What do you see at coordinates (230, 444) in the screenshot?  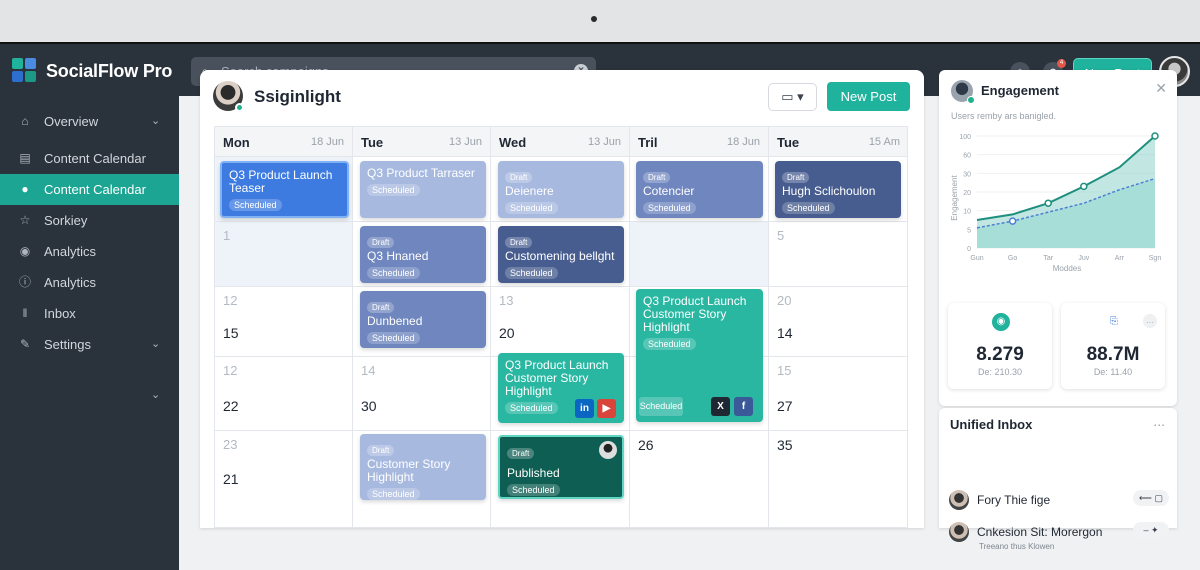 I see `date-number: 23` at bounding box center [230, 444].